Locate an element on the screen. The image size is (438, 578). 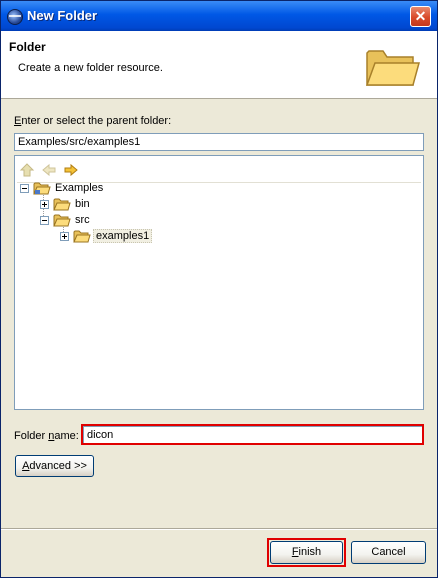
back-arrow-icon is located at coordinates (49, 170).